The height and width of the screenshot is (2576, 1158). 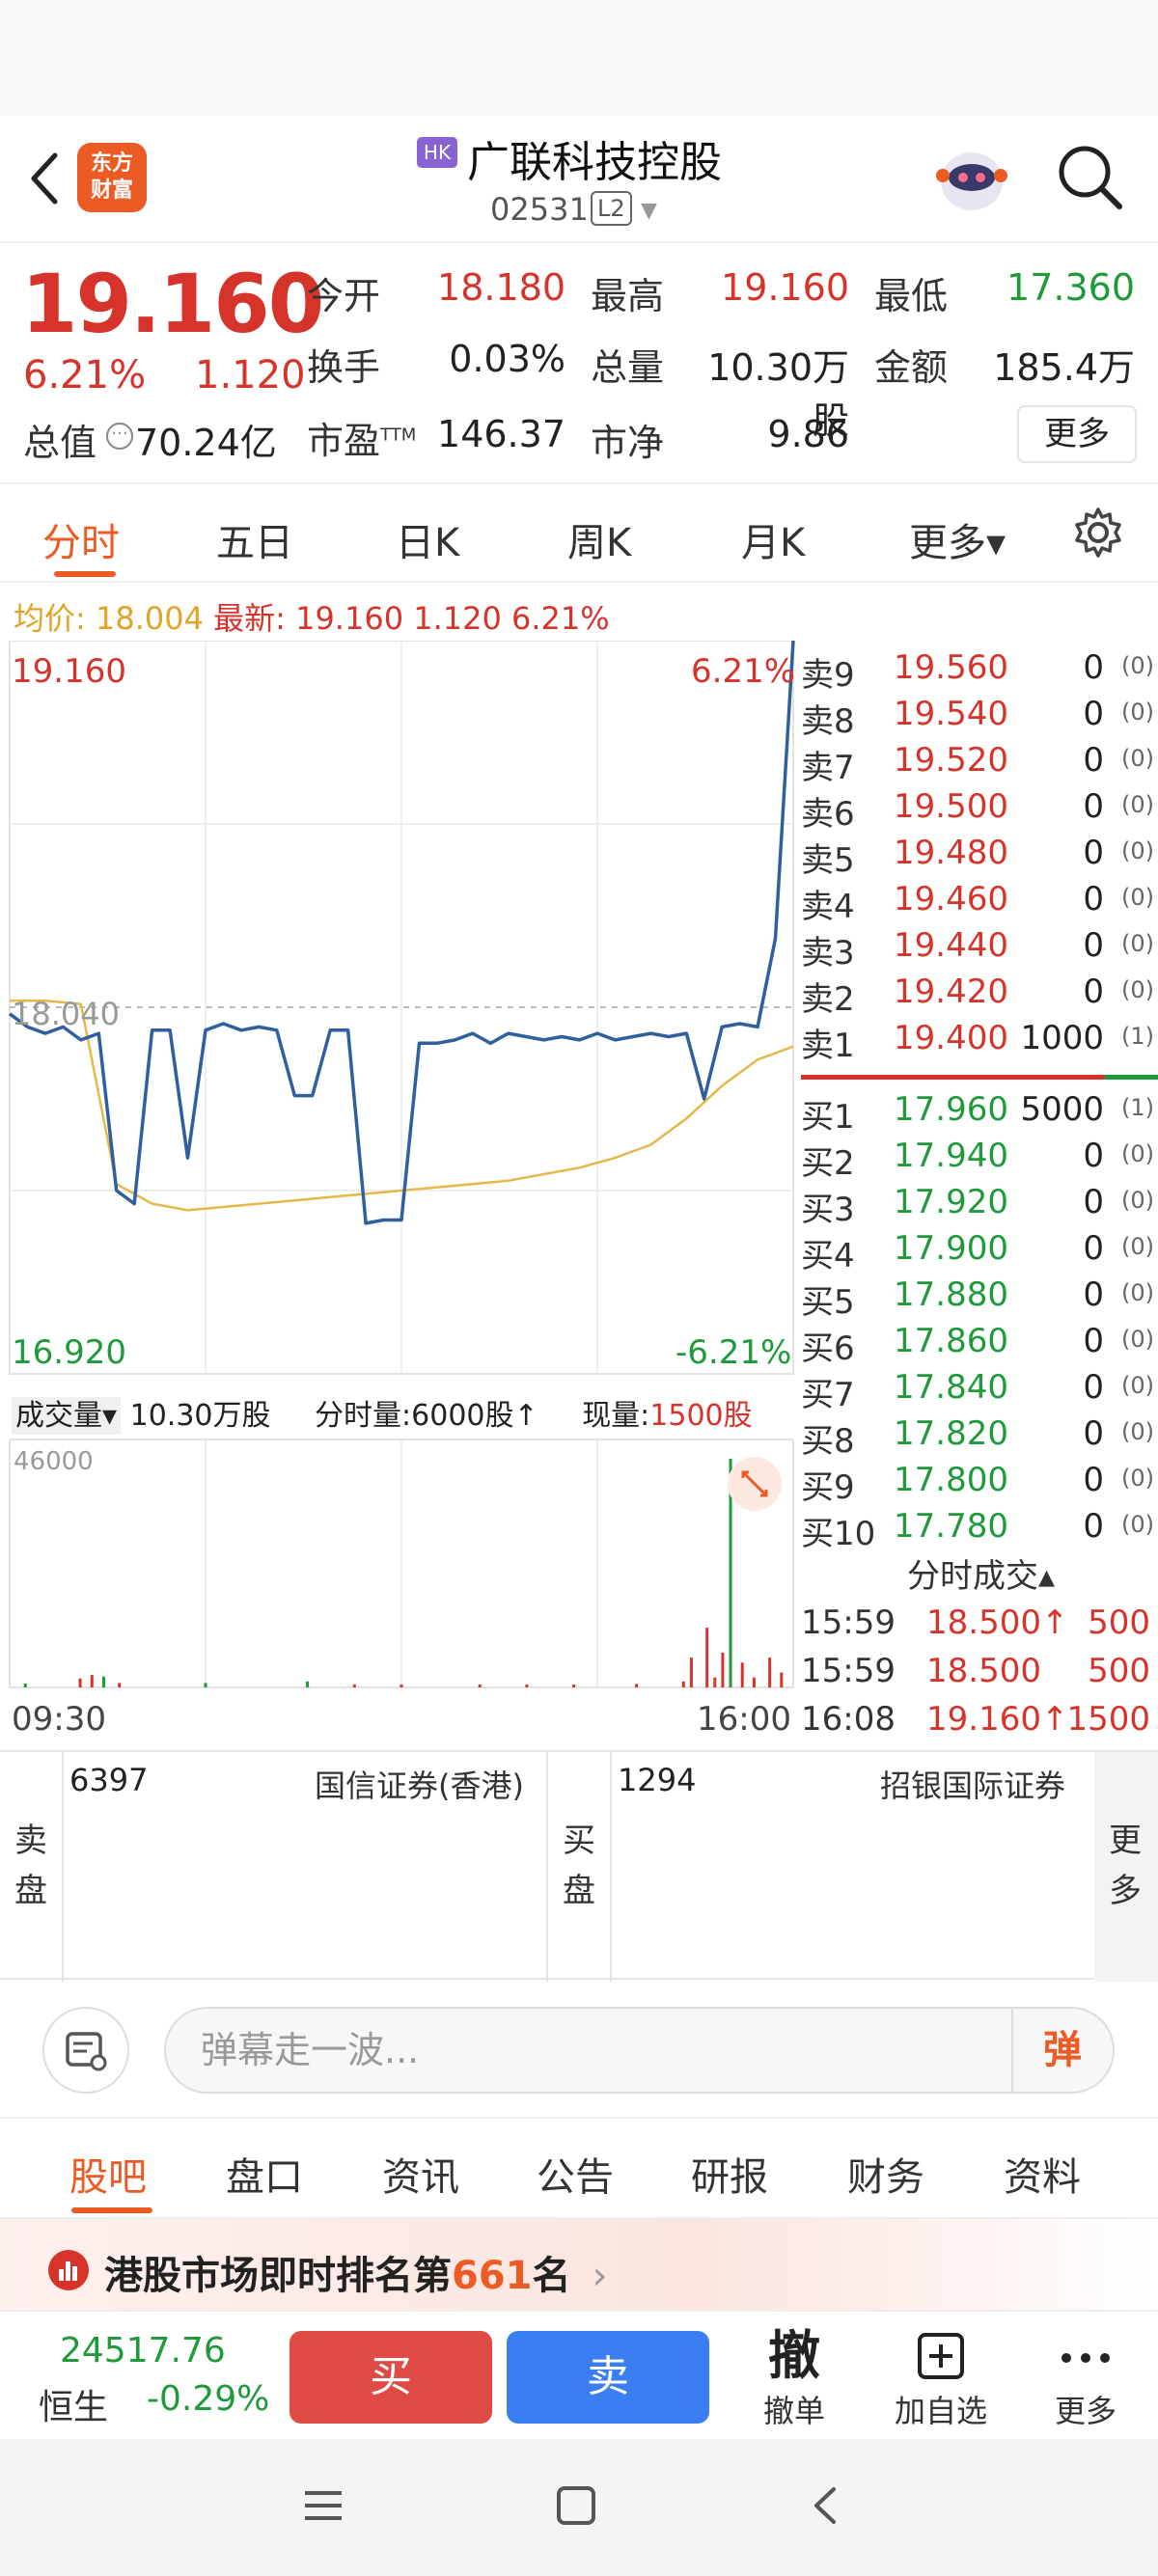 What do you see at coordinates (575, 2174) in the screenshot?
I see `tab-announcements: 公告` at bounding box center [575, 2174].